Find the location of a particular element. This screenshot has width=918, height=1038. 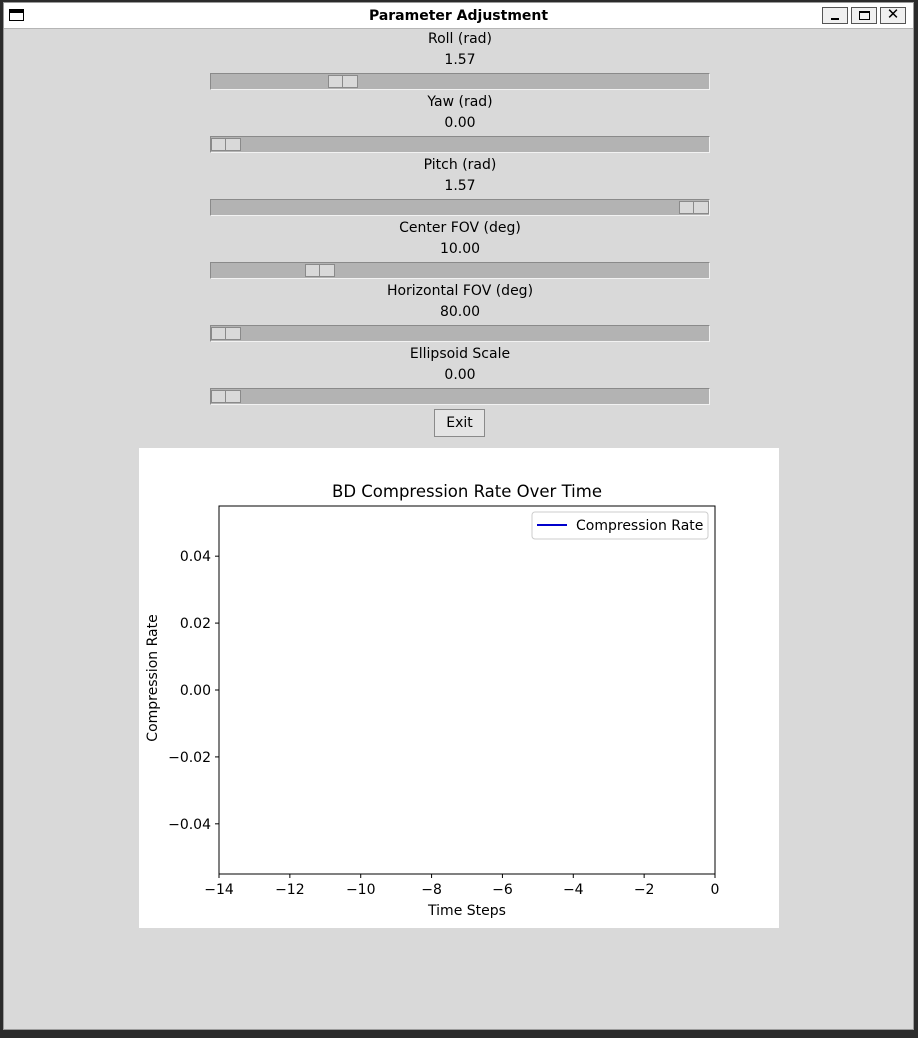

maximize-button is located at coordinates (864, 15).